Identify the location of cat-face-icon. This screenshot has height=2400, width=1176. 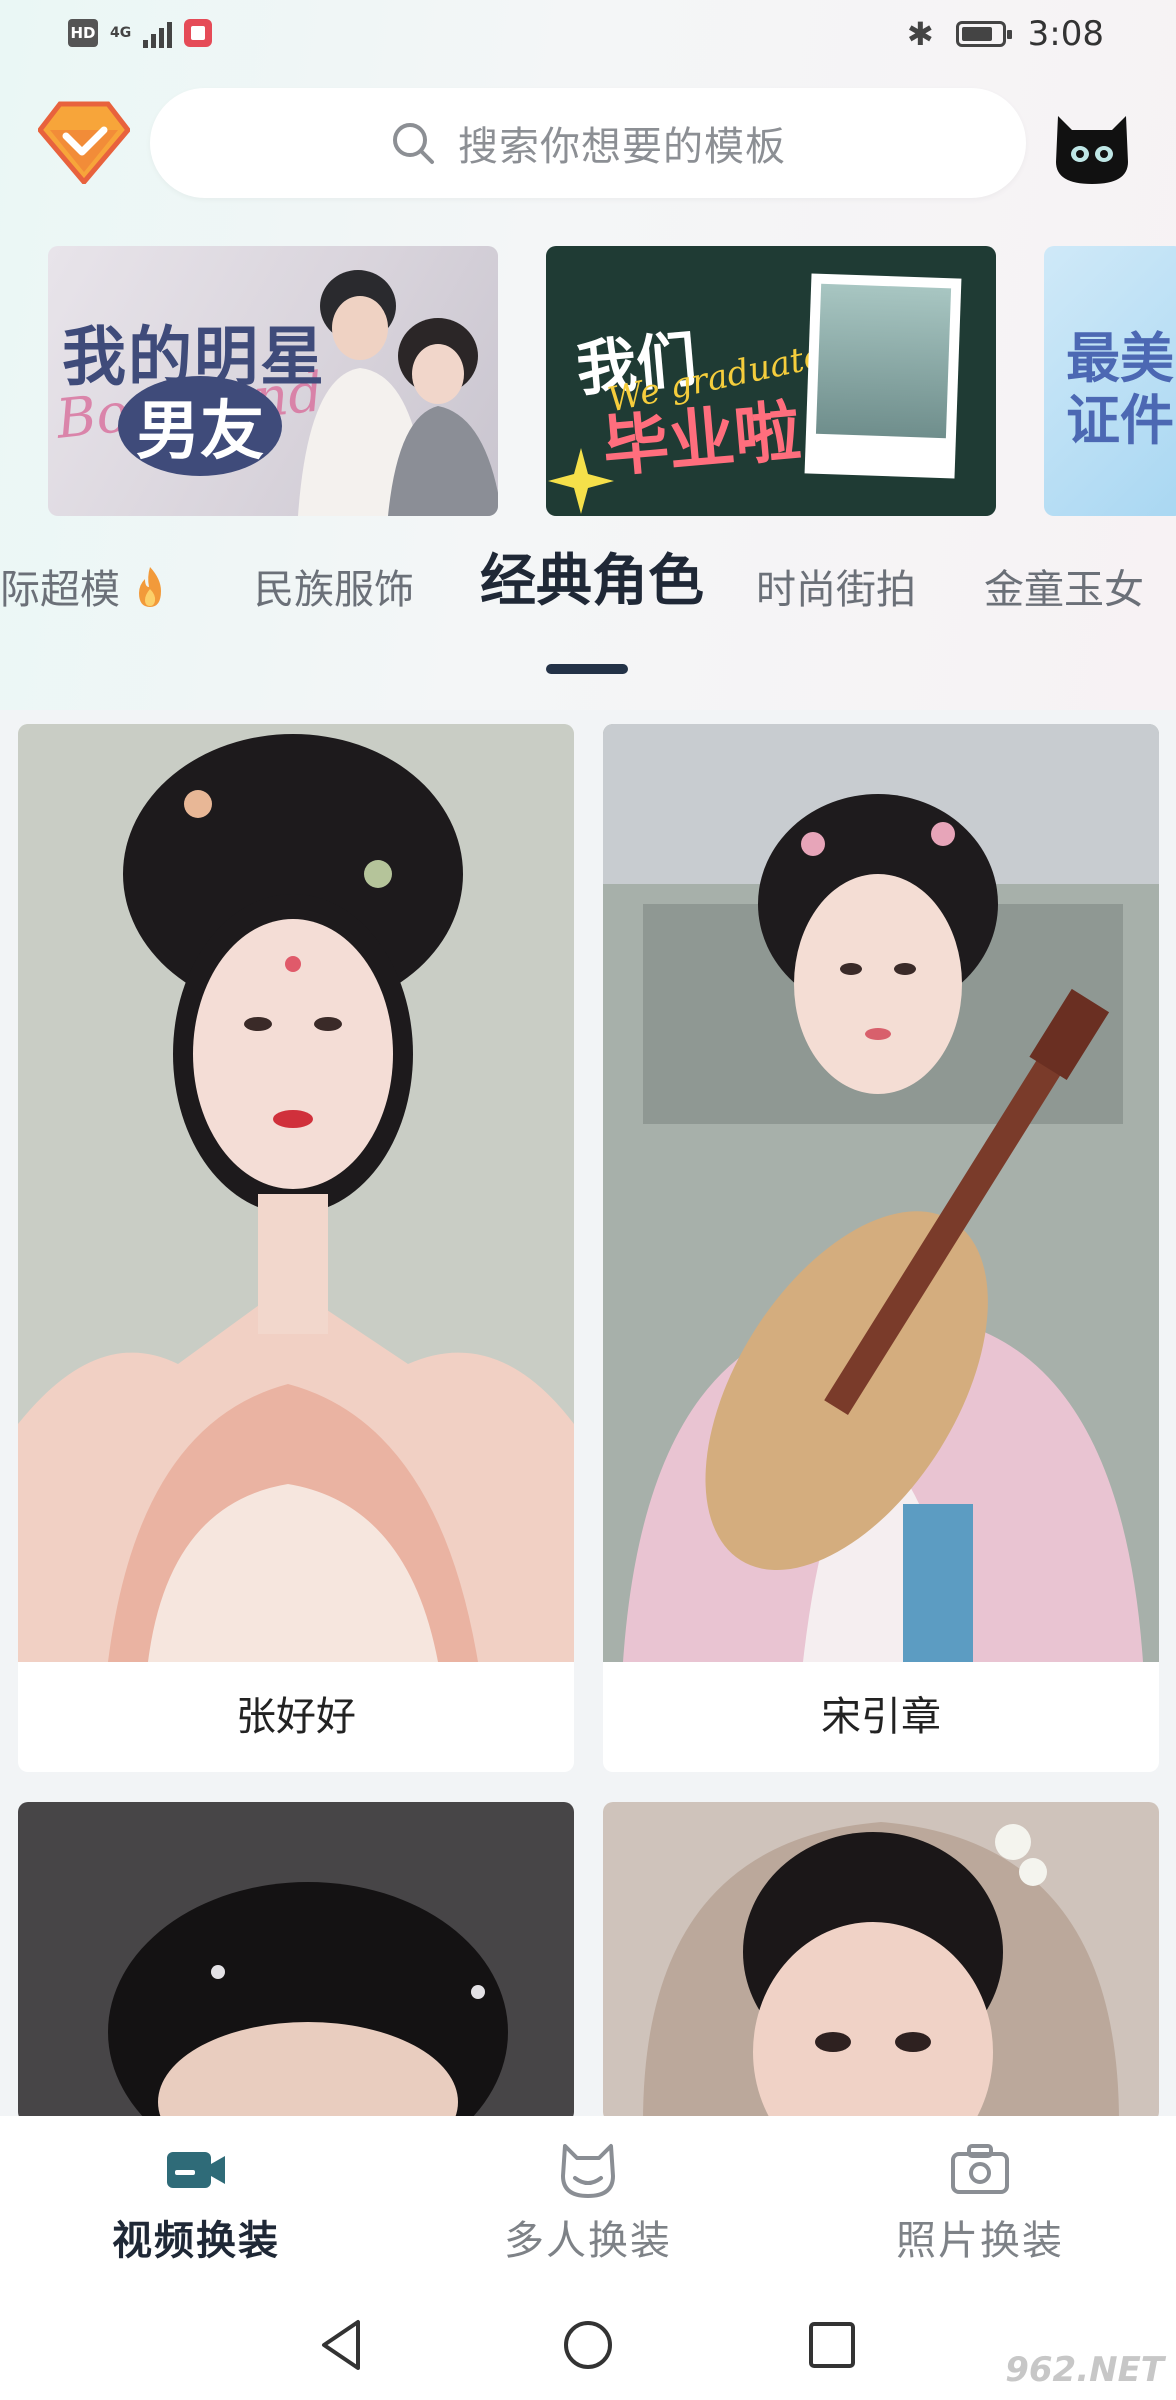
(588, 2171).